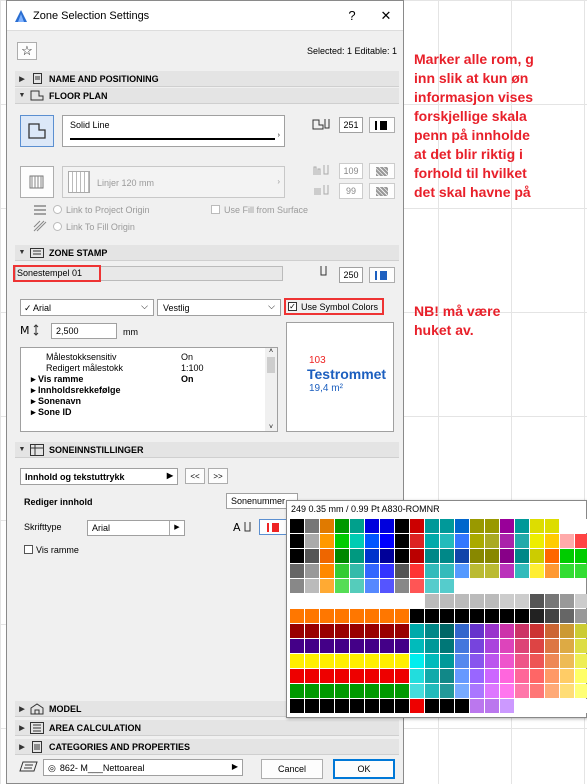  Describe the element at coordinates (271, 389) in the screenshot. I see `parameter-scrollbar: ˄ ˅` at that location.